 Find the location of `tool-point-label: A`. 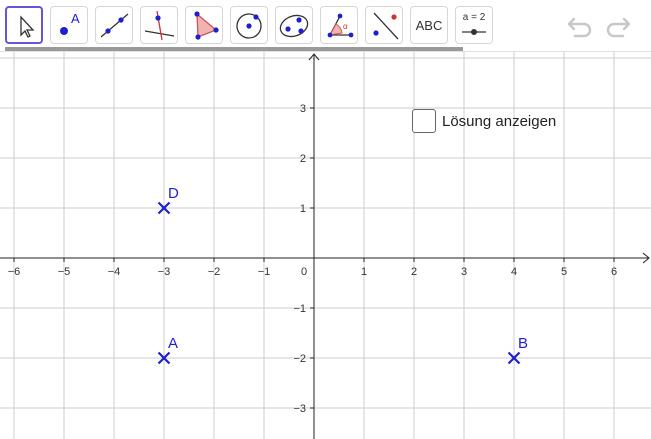

tool-point-label: A is located at coordinates (75, 18).